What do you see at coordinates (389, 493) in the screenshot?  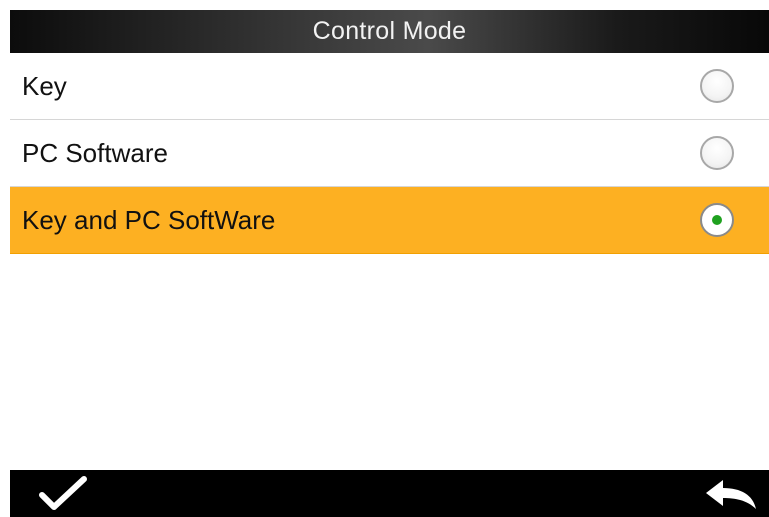 I see `bottom-toolbar` at bounding box center [389, 493].